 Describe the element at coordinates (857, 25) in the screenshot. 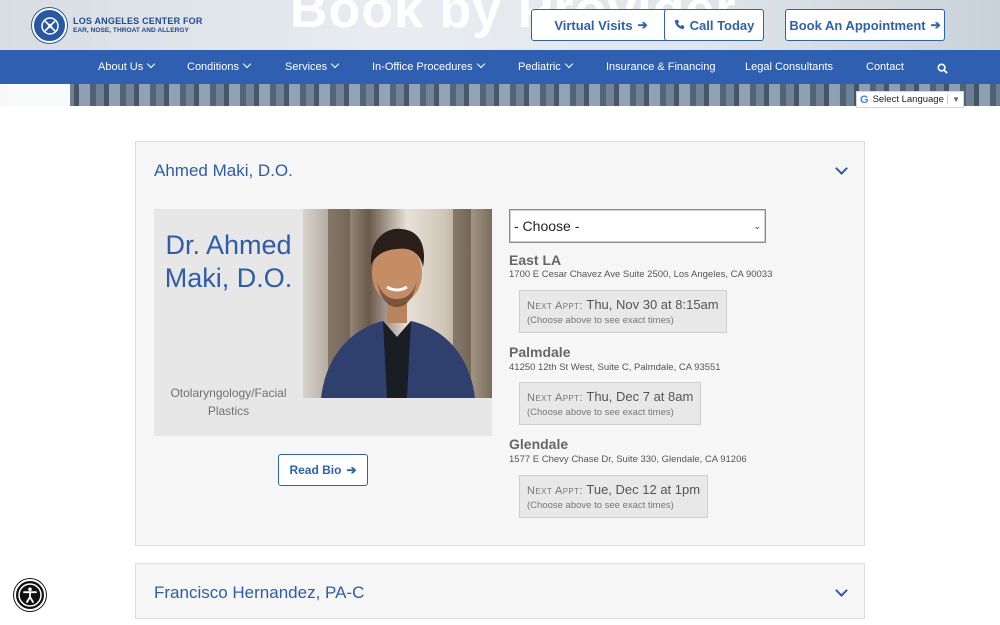

I see `book-appointment-label: Book An Appointment` at that location.